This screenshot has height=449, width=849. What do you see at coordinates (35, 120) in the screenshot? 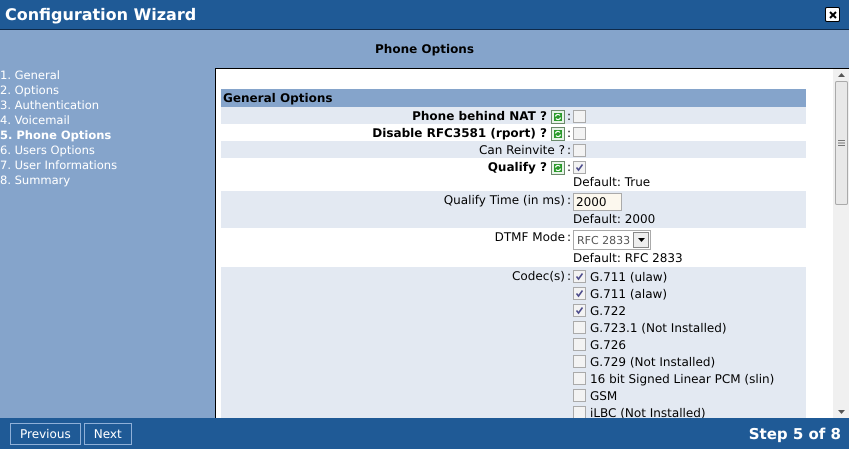
I see `wizard-step: 4. Voicemail` at bounding box center [35, 120].